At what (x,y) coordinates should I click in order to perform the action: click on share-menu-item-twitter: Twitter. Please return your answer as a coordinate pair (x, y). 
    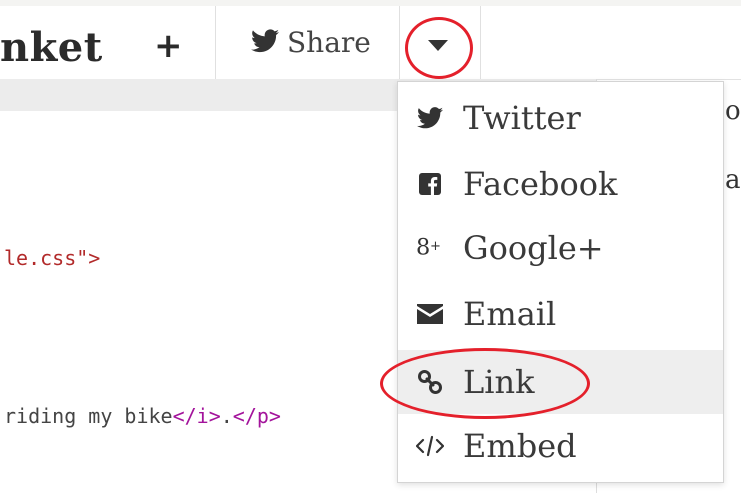
    Looking at the image, I should click on (560, 118).